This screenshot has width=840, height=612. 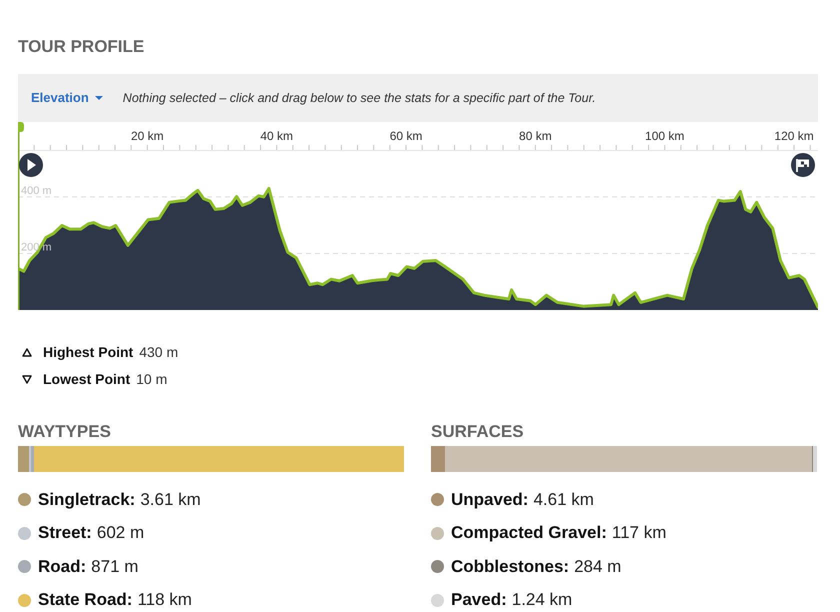 I want to click on legend-value: 602 m, so click(x=120, y=533).